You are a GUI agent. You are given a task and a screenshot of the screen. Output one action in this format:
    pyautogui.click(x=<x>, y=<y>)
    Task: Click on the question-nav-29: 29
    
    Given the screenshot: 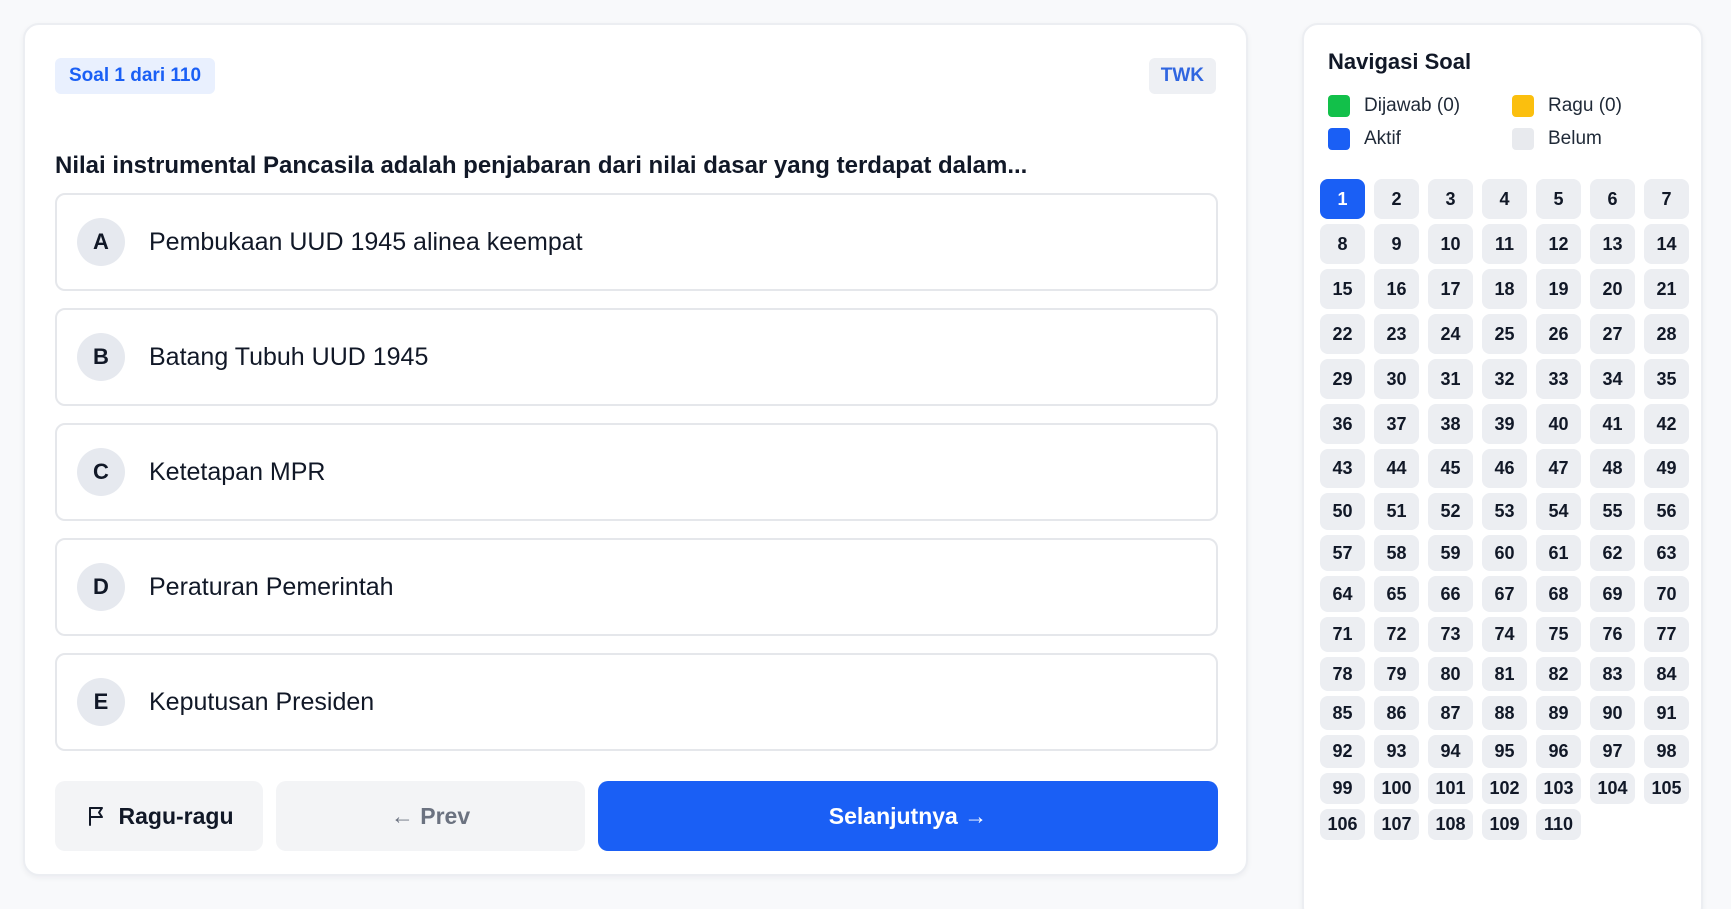 What is the action you would take?
    pyautogui.click(x=1342, y=379)
    